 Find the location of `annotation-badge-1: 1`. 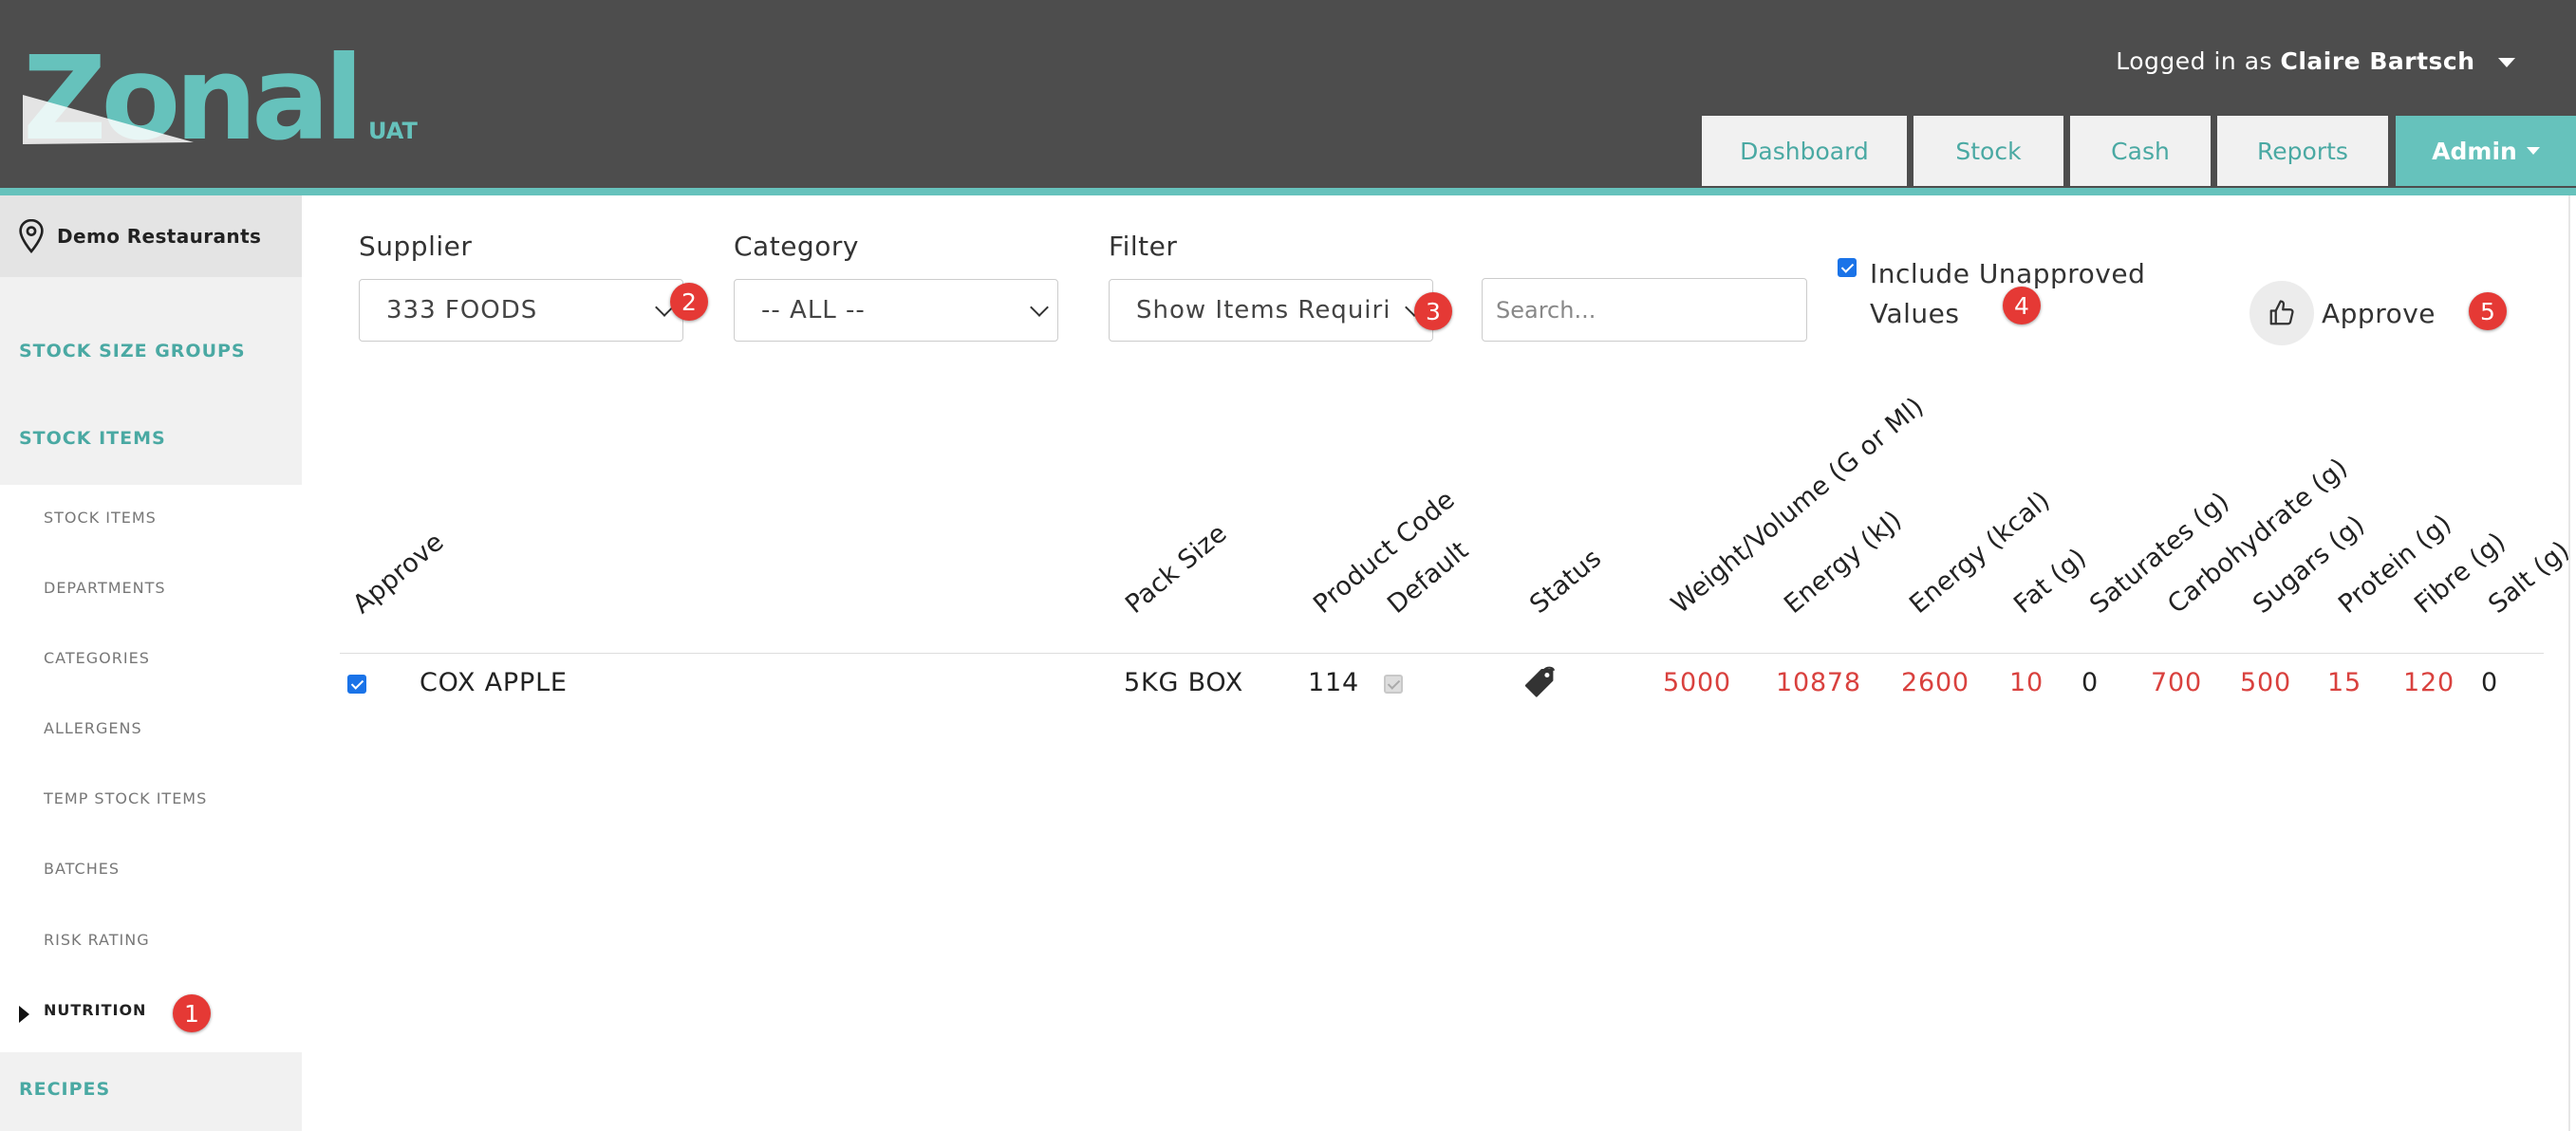

annotation-badge-1: 1 is located at coordinates (192, 1013).